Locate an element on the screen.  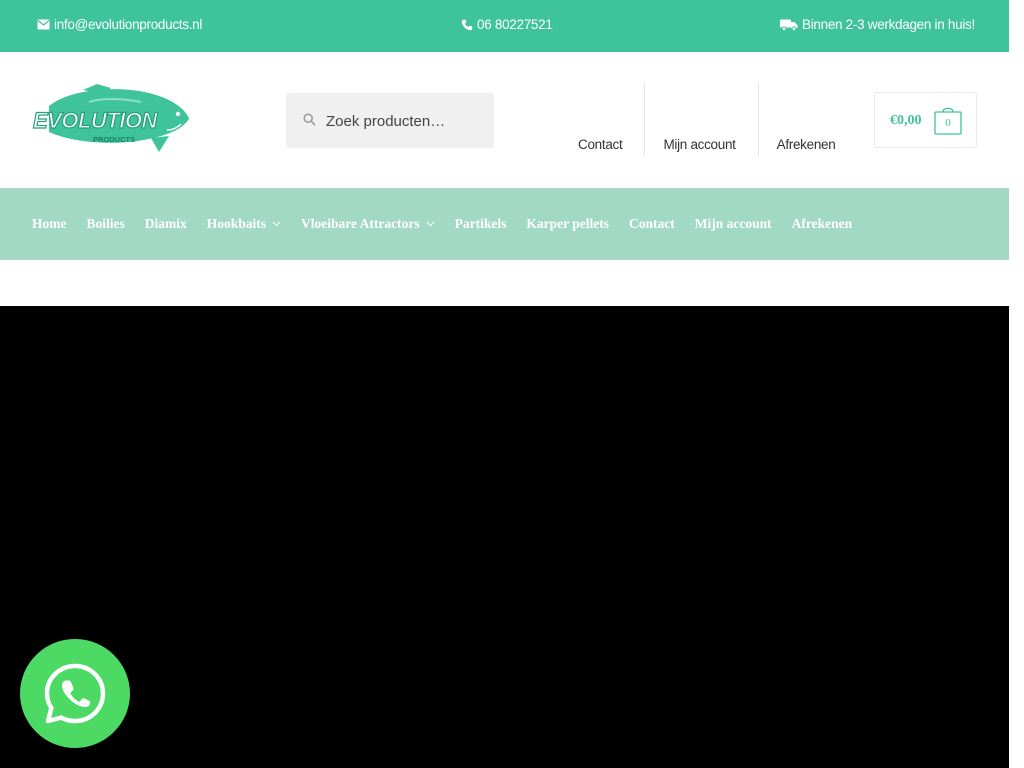
header-nav-mijn-account: Mijn account is located at coordinates (701, 119).